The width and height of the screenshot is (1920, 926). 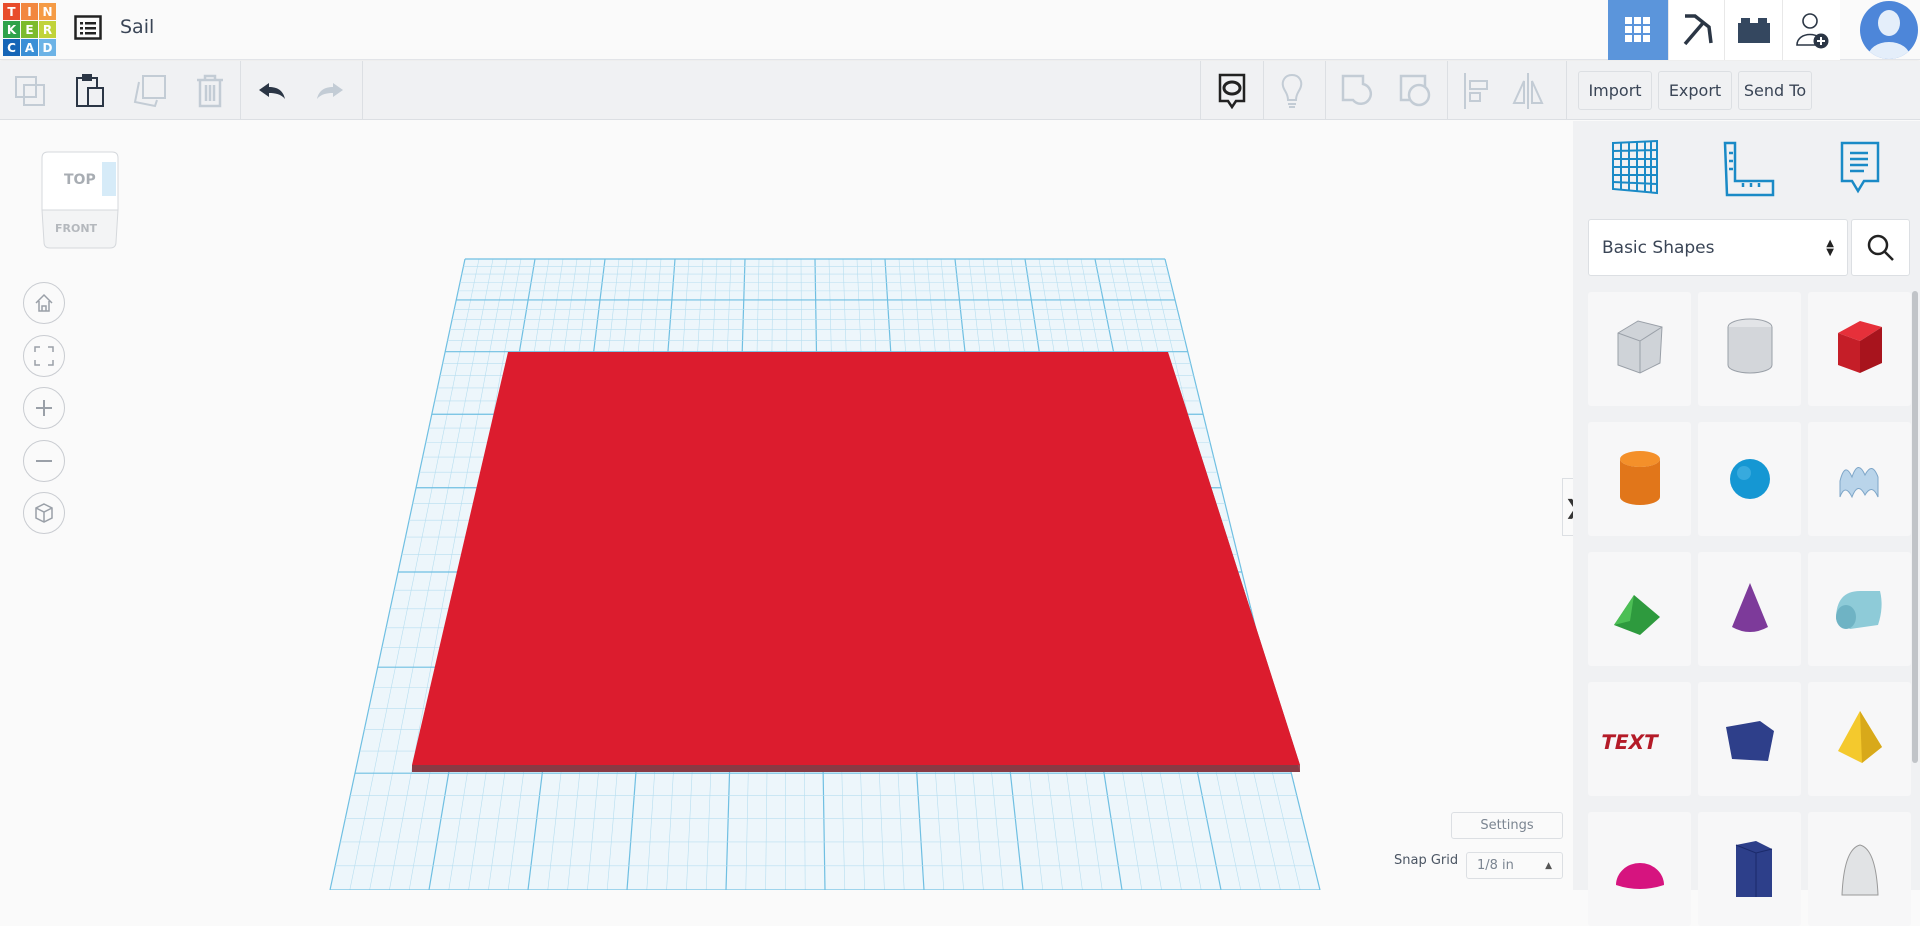 I want to click on shape-thumbnail-icon: TEXT, so click(x=1630, y=742).